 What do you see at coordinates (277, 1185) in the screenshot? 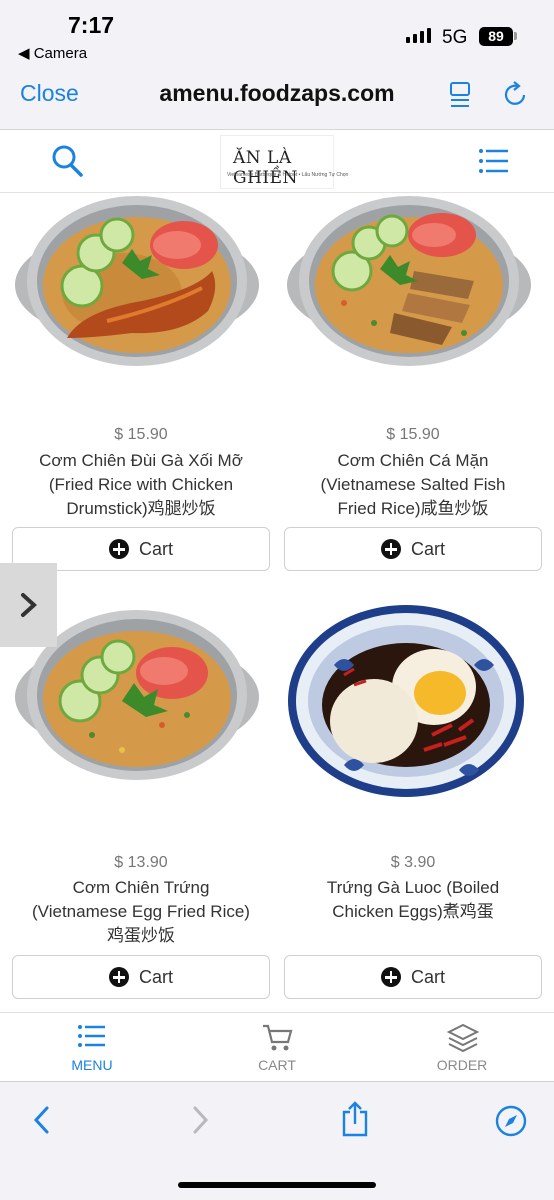
I see `home-indicator` at bounding box center [277, 1185].